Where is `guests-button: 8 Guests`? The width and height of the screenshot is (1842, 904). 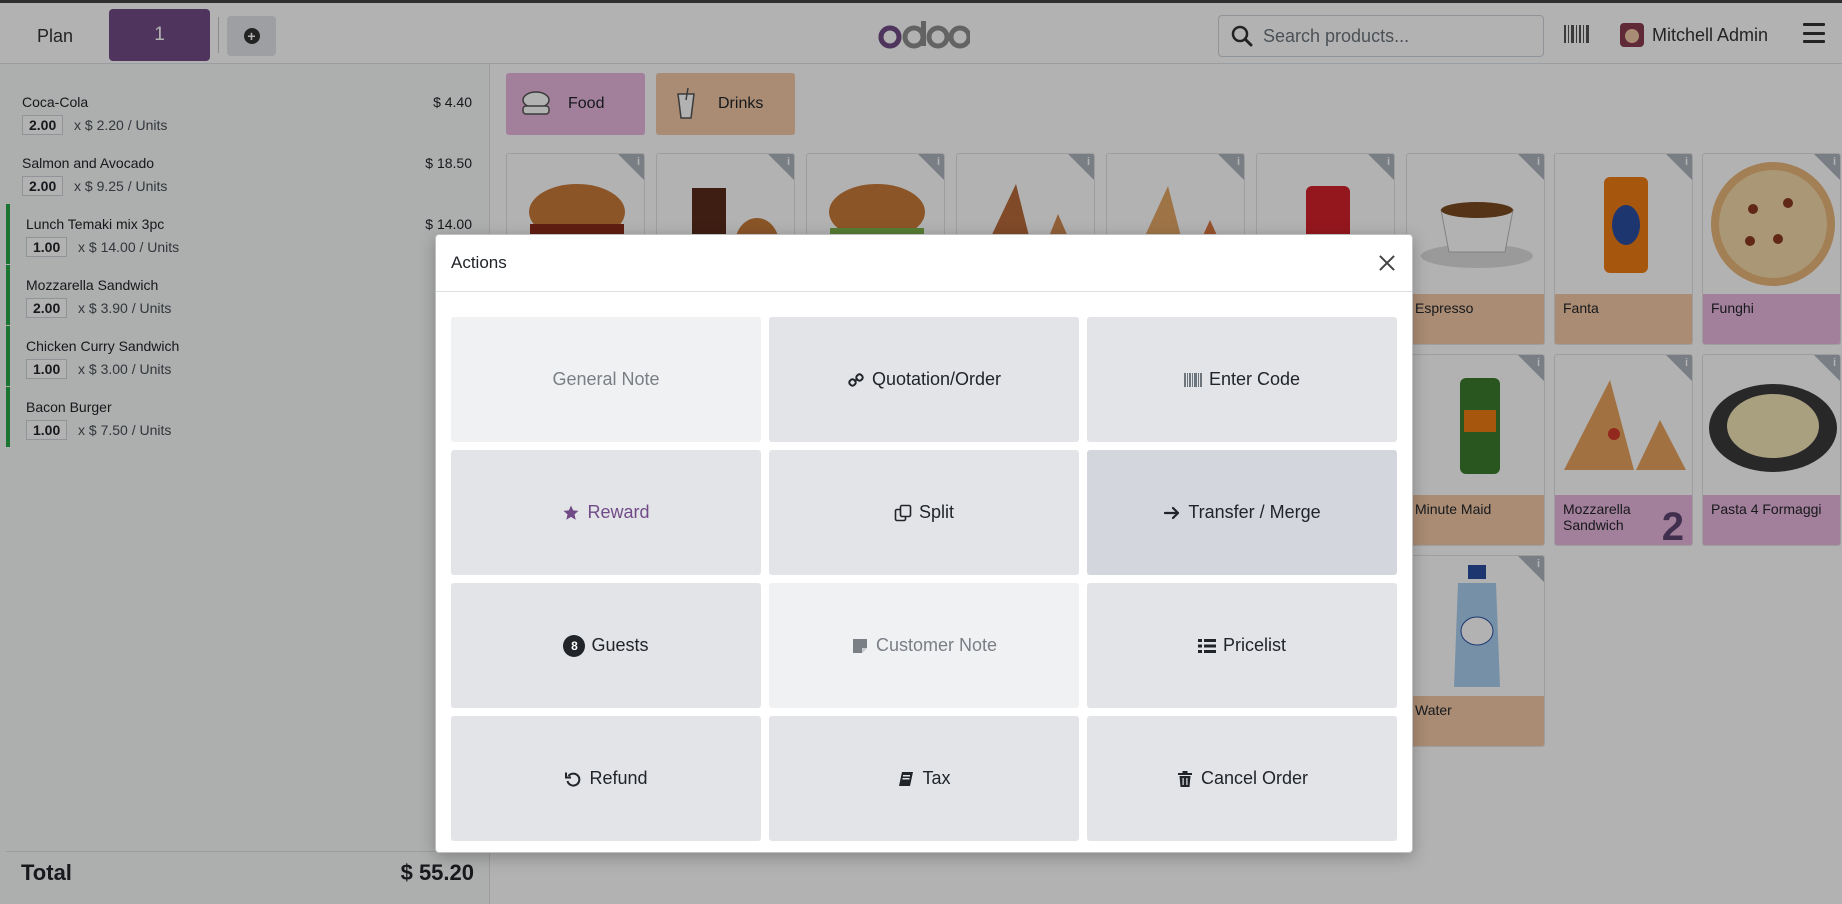 guests-button: 8 Guests is located at coordinates (606, 645).